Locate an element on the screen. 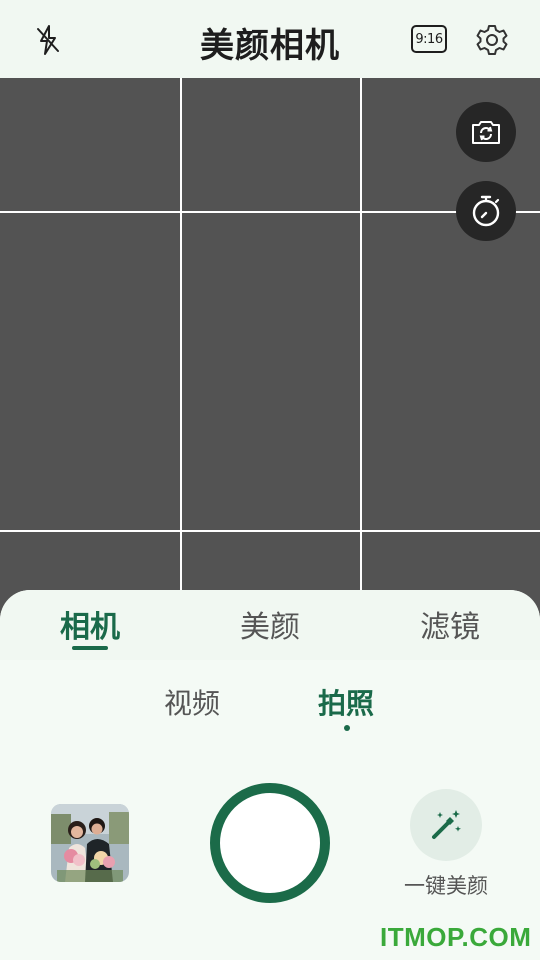 The width and height of the screenshot is (540, 960). switch-camera-icon is located at coordinates (486, 132).